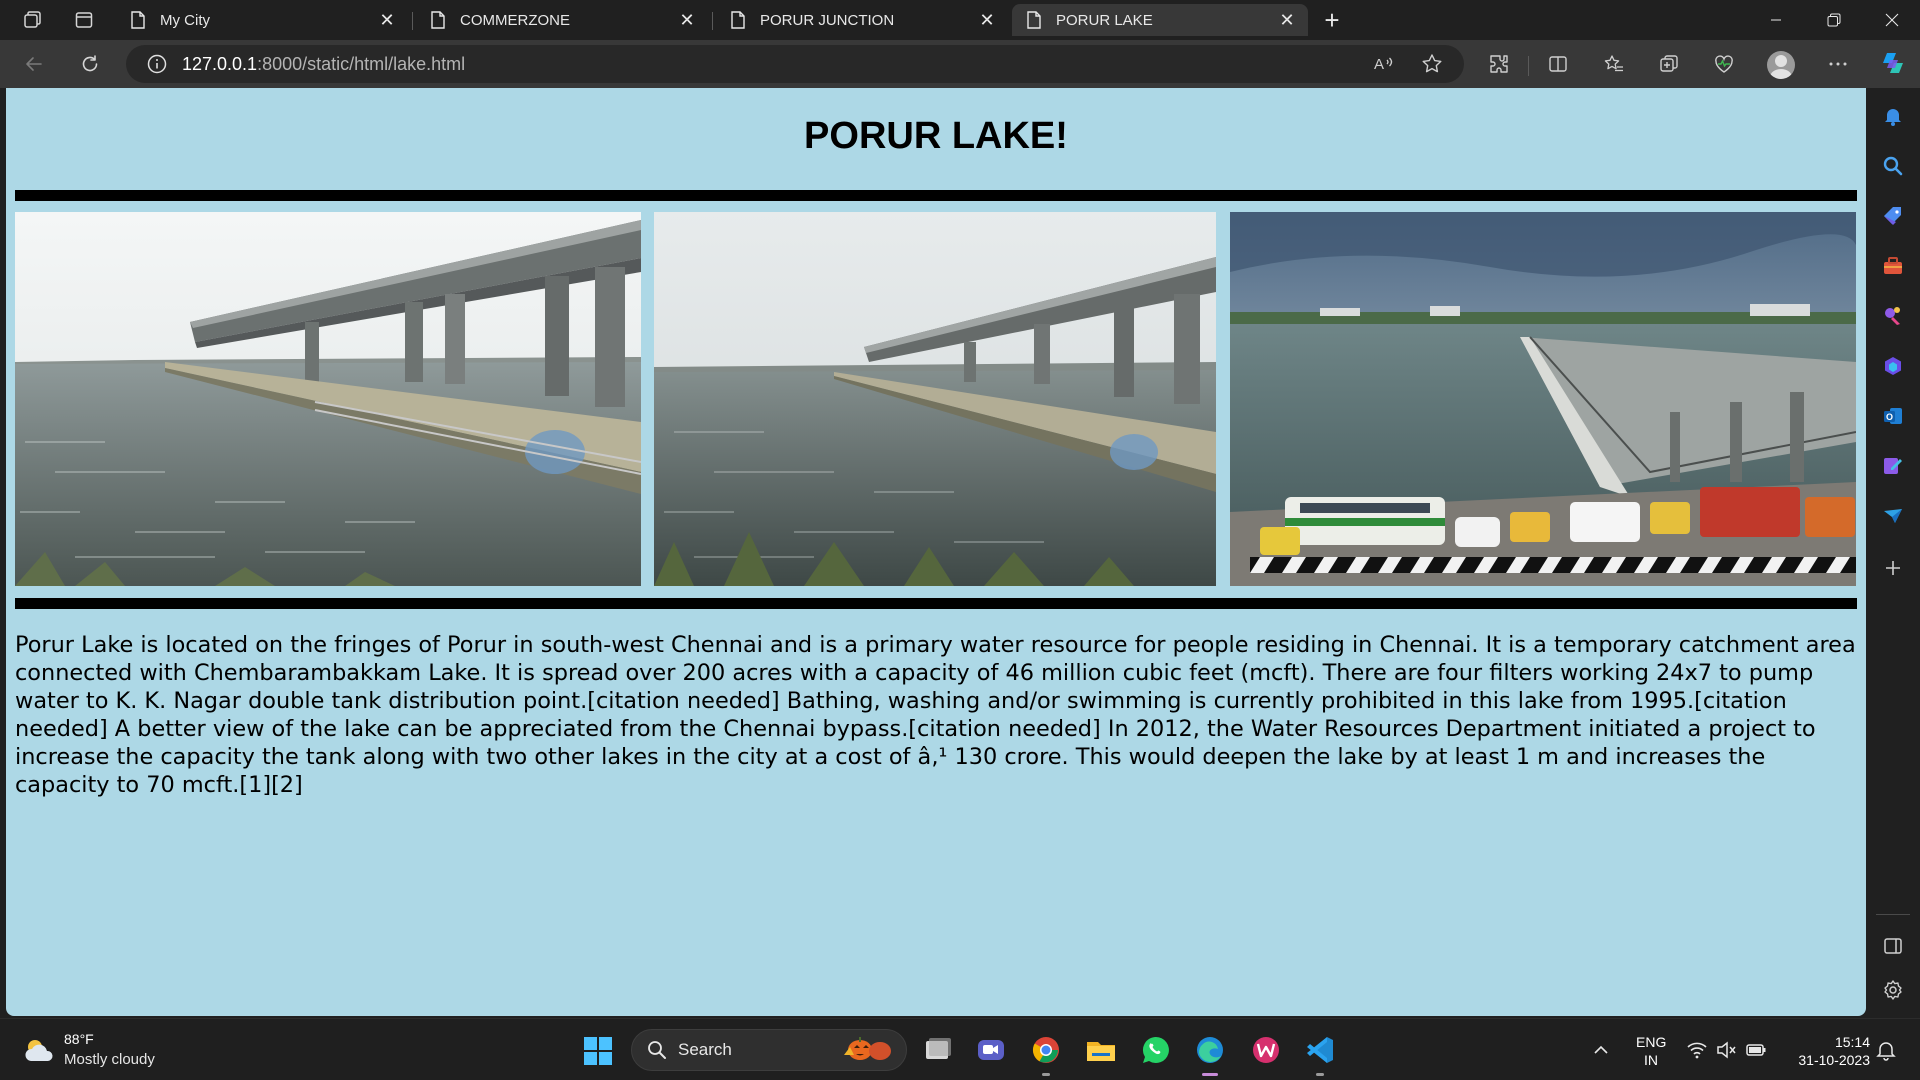  I want to click on chevron-up-icon, so click(1601, 1050).